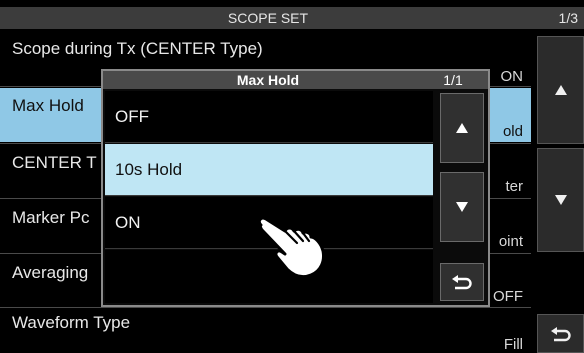 The image size is (584, 353). I want to click on menu-item-label: Marker Pc, so click(51, 217).